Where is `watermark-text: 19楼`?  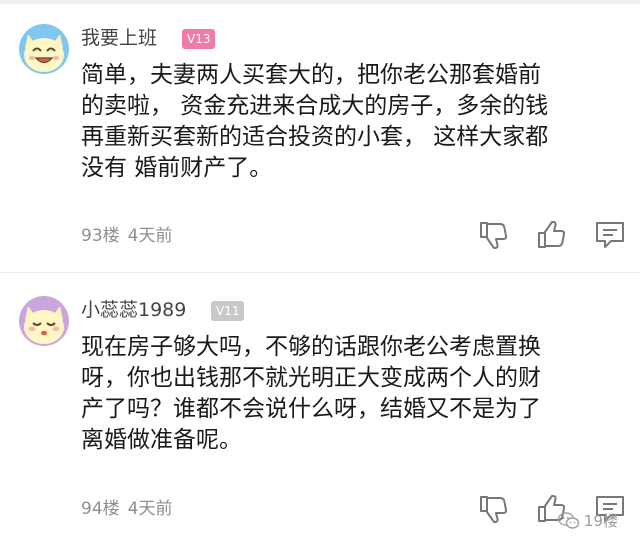
watermark-text: 19楼 is located at coordinates (600, 521).